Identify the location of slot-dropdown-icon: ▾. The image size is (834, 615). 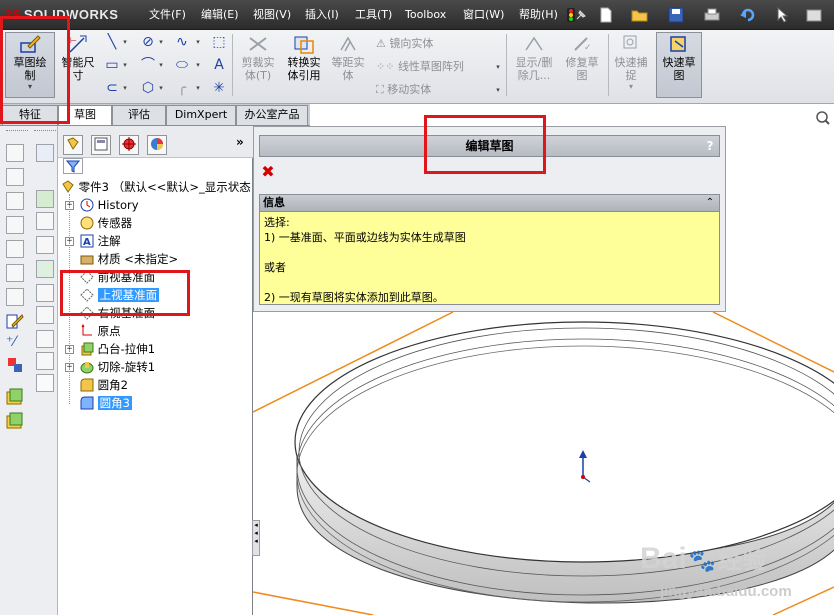
(125, 88).